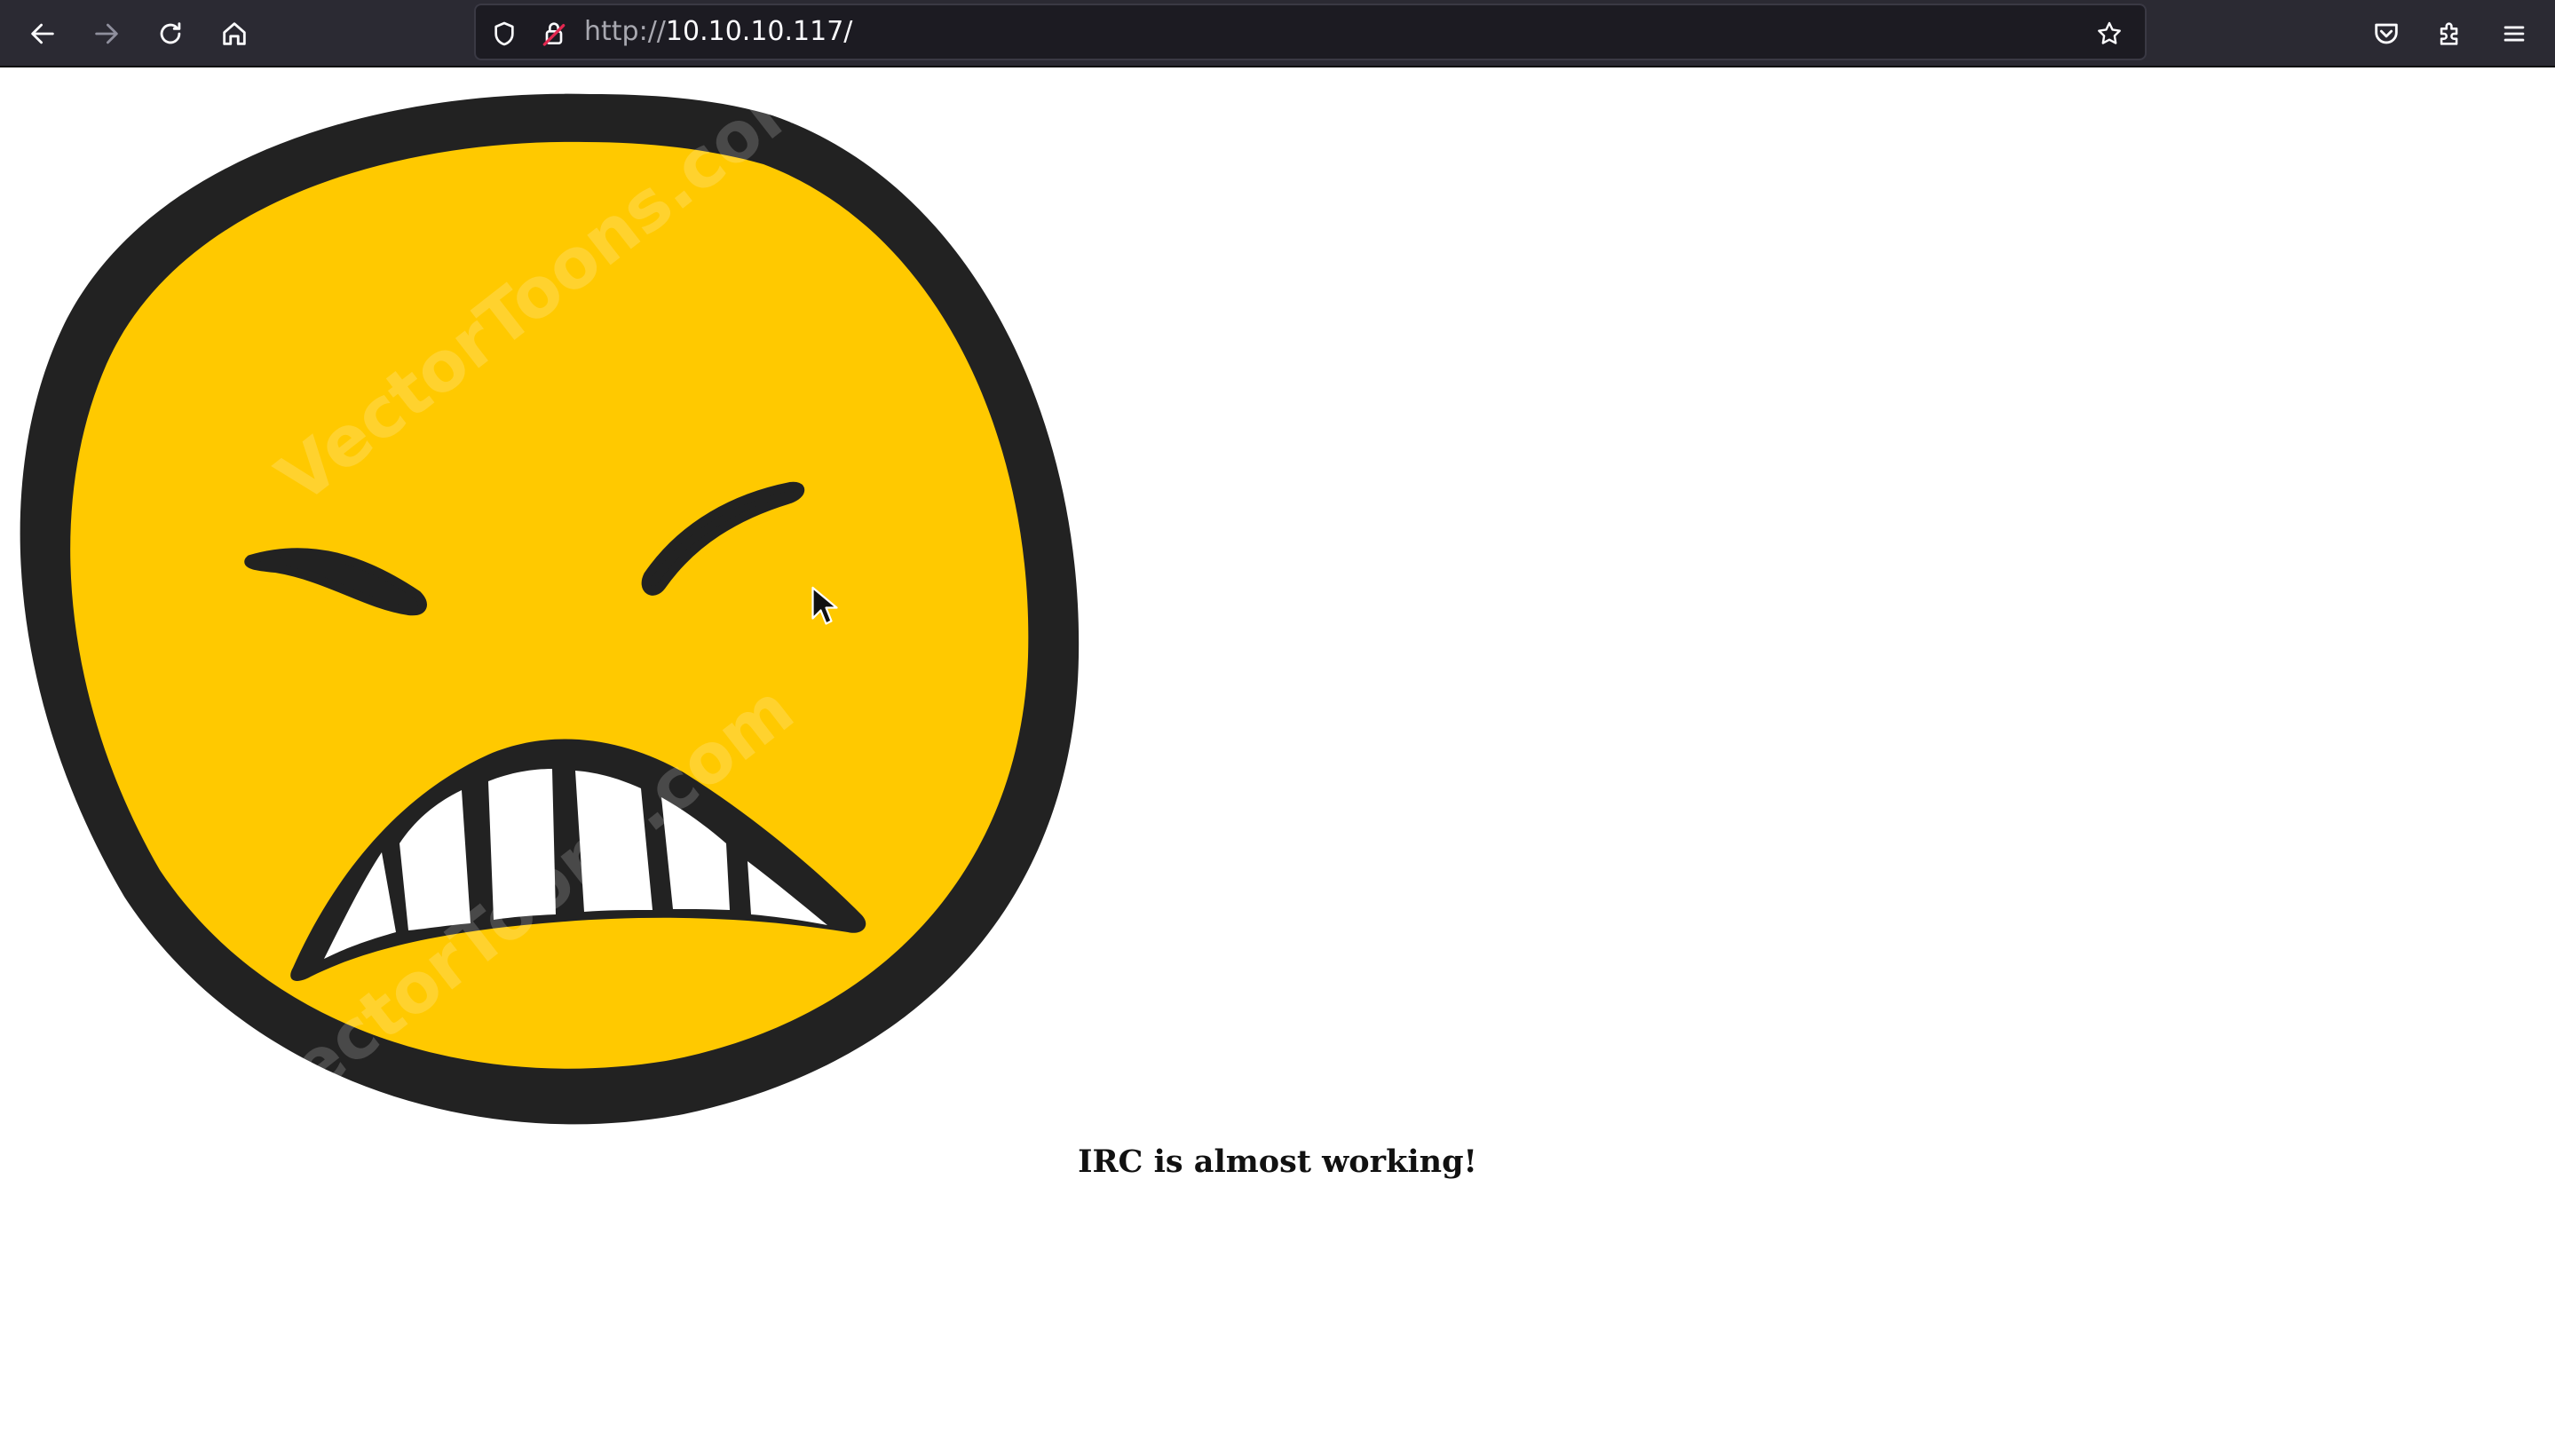 This screenshot has height=1456, width=2555. I want to click on back-button, so click(42, 34).